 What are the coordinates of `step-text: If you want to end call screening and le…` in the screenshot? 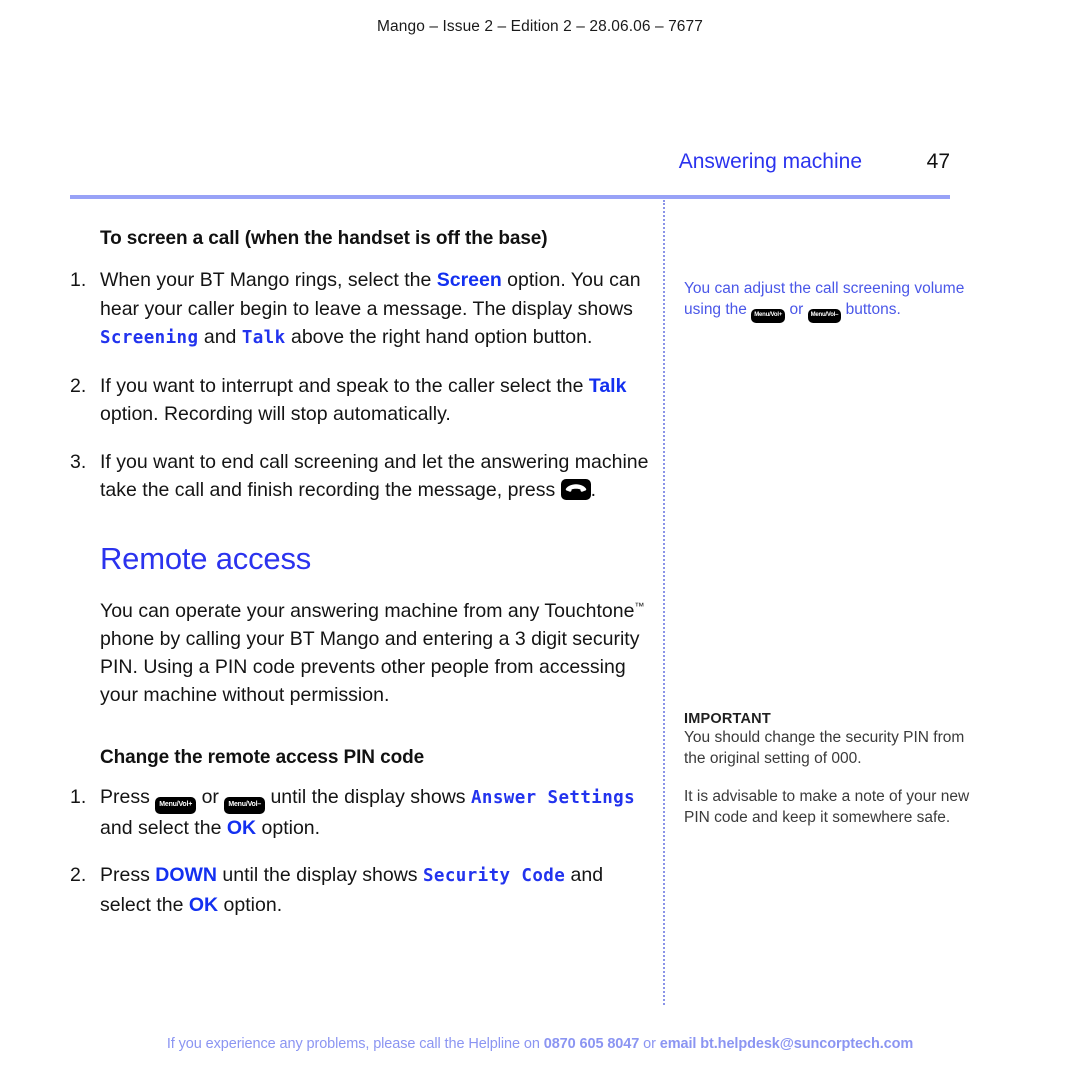 It's located at (374, 476).